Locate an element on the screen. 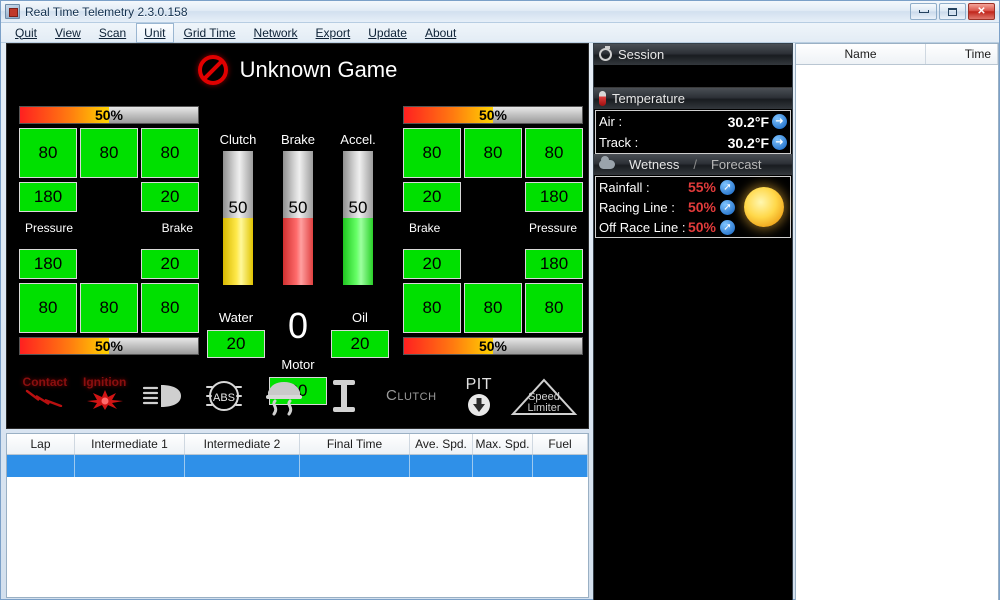 This screenshot has width=1000, height=600. menu-view-label: View is located at coordinates (68, 32).